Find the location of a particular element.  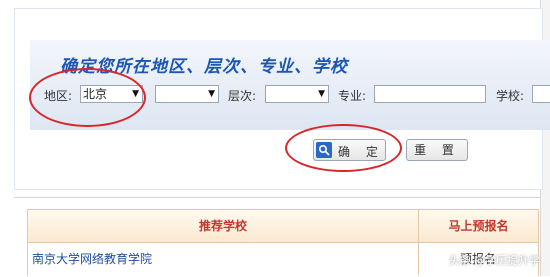

frame-left is located at coordinates (6, 138).